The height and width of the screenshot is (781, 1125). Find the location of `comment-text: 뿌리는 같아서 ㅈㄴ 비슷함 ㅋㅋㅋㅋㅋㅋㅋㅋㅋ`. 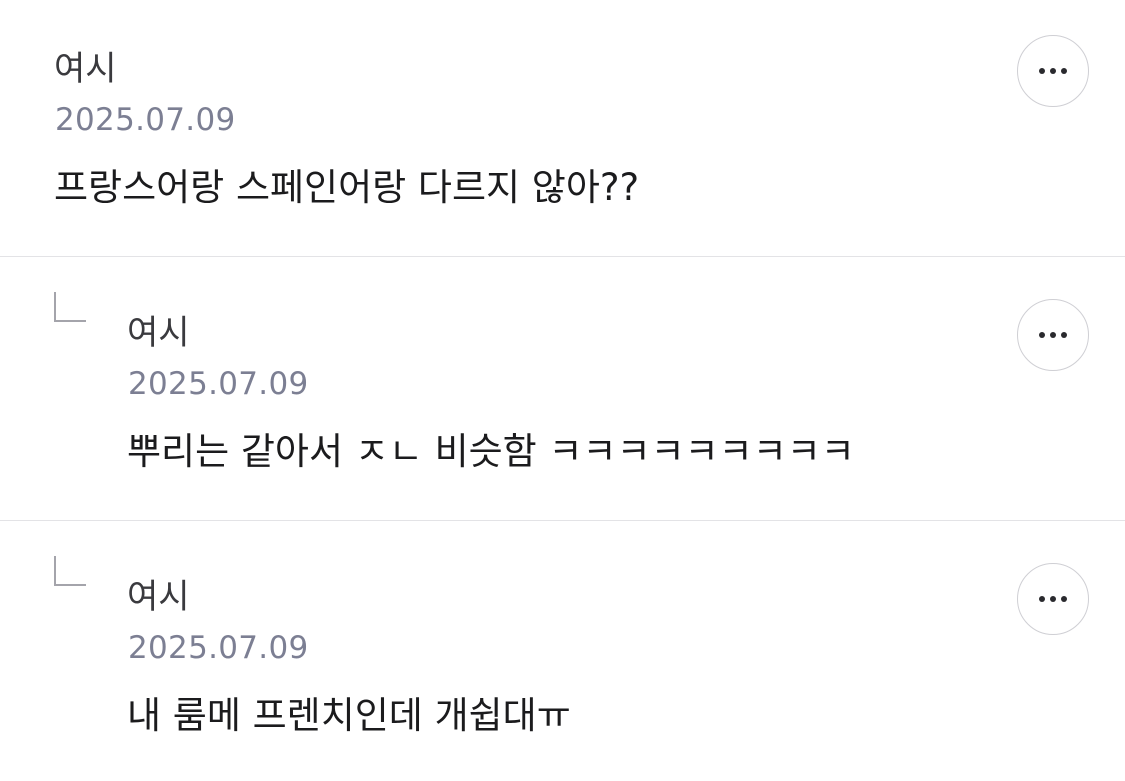

comment-text: 뿌리는 같아서 ㅈㄴ 비슷함 ㅋㅋㅋㅋㅋㅋㅋㅋㅋ is located at coordinates (491, 451).